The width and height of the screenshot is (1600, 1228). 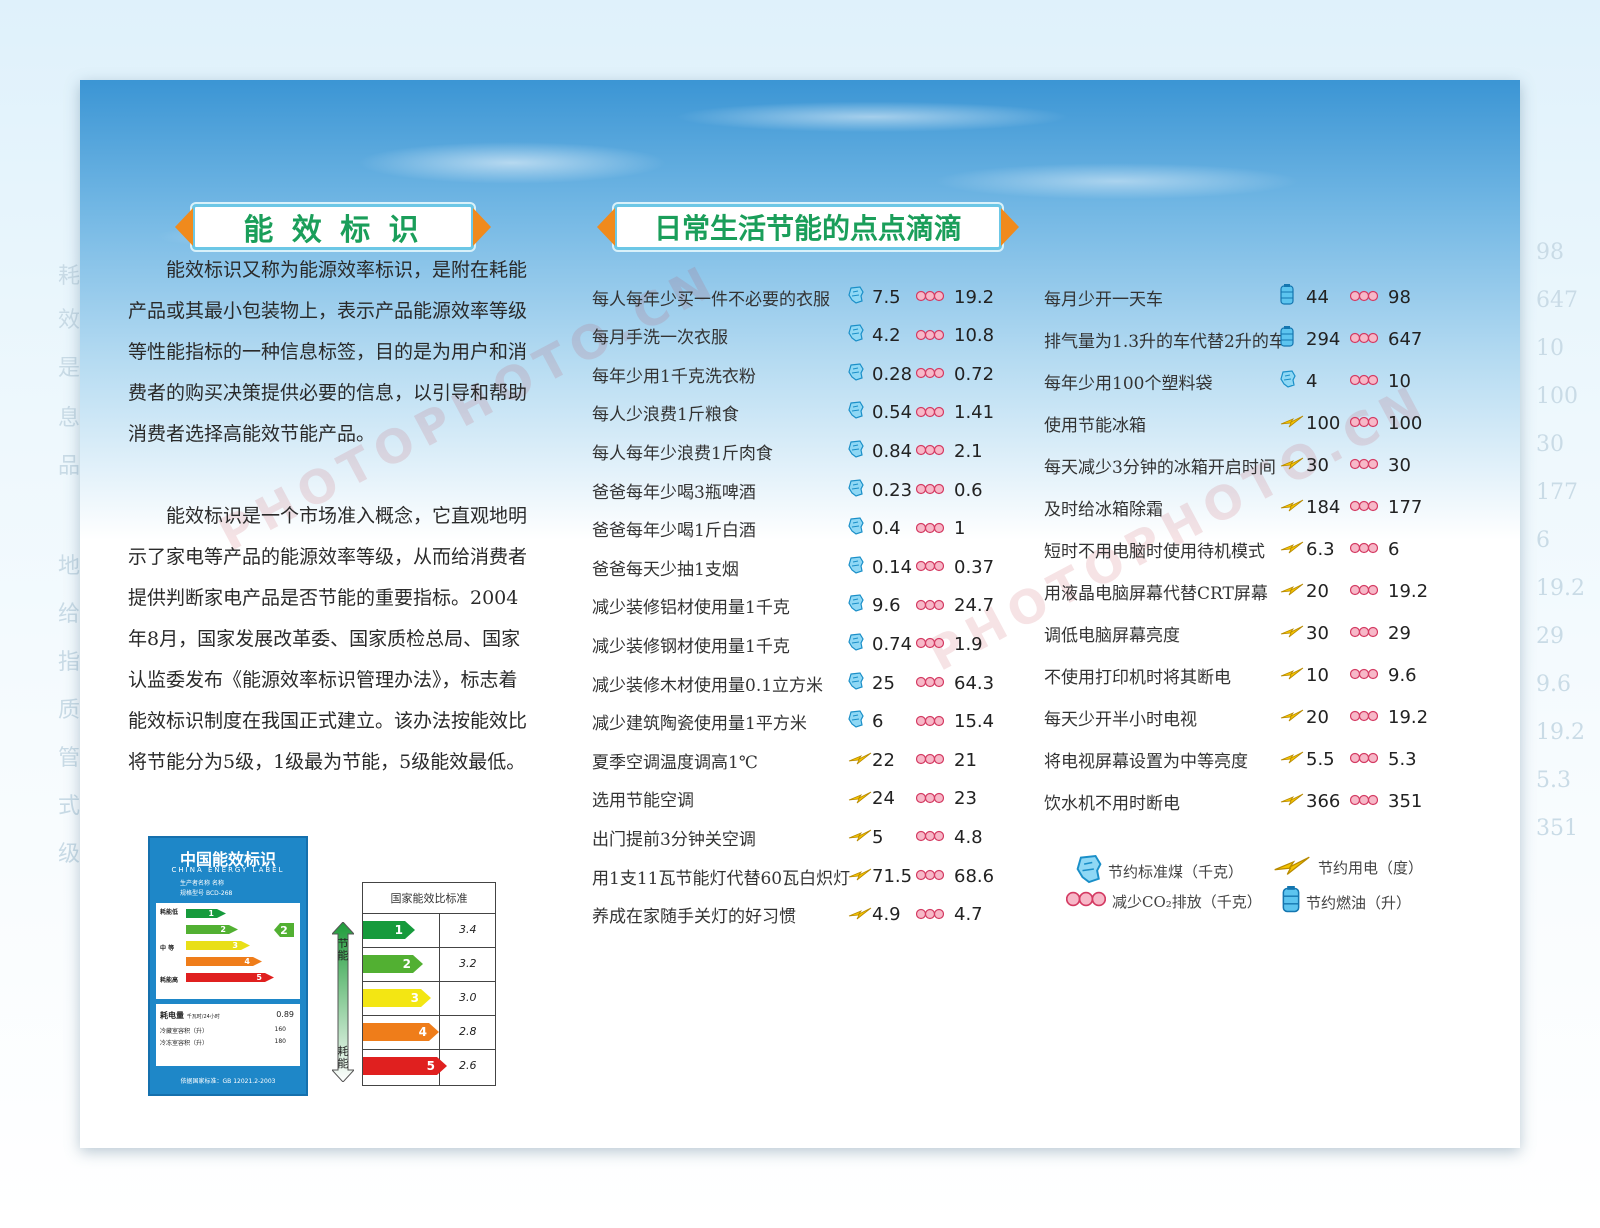 I want to click on scale-bar-1: 1, so click(x=389, y=930).